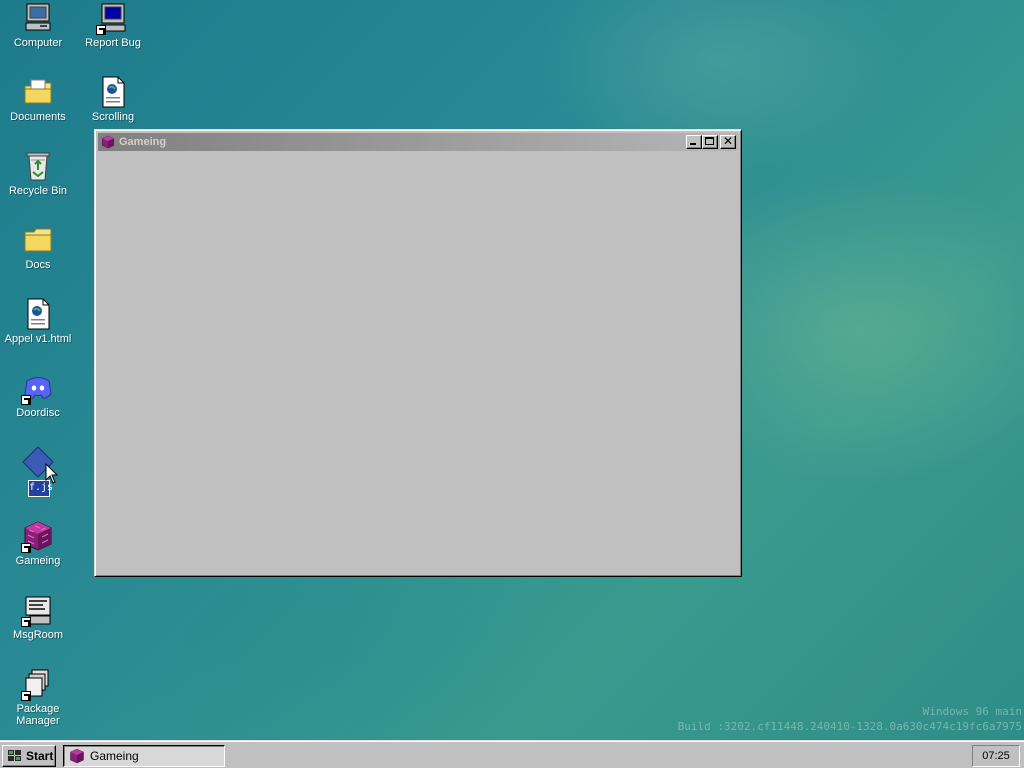 The height and width of the screenshot is (768, 1024). I want to click on watermark-line-1: Windows 96 main, so click(972, 711).